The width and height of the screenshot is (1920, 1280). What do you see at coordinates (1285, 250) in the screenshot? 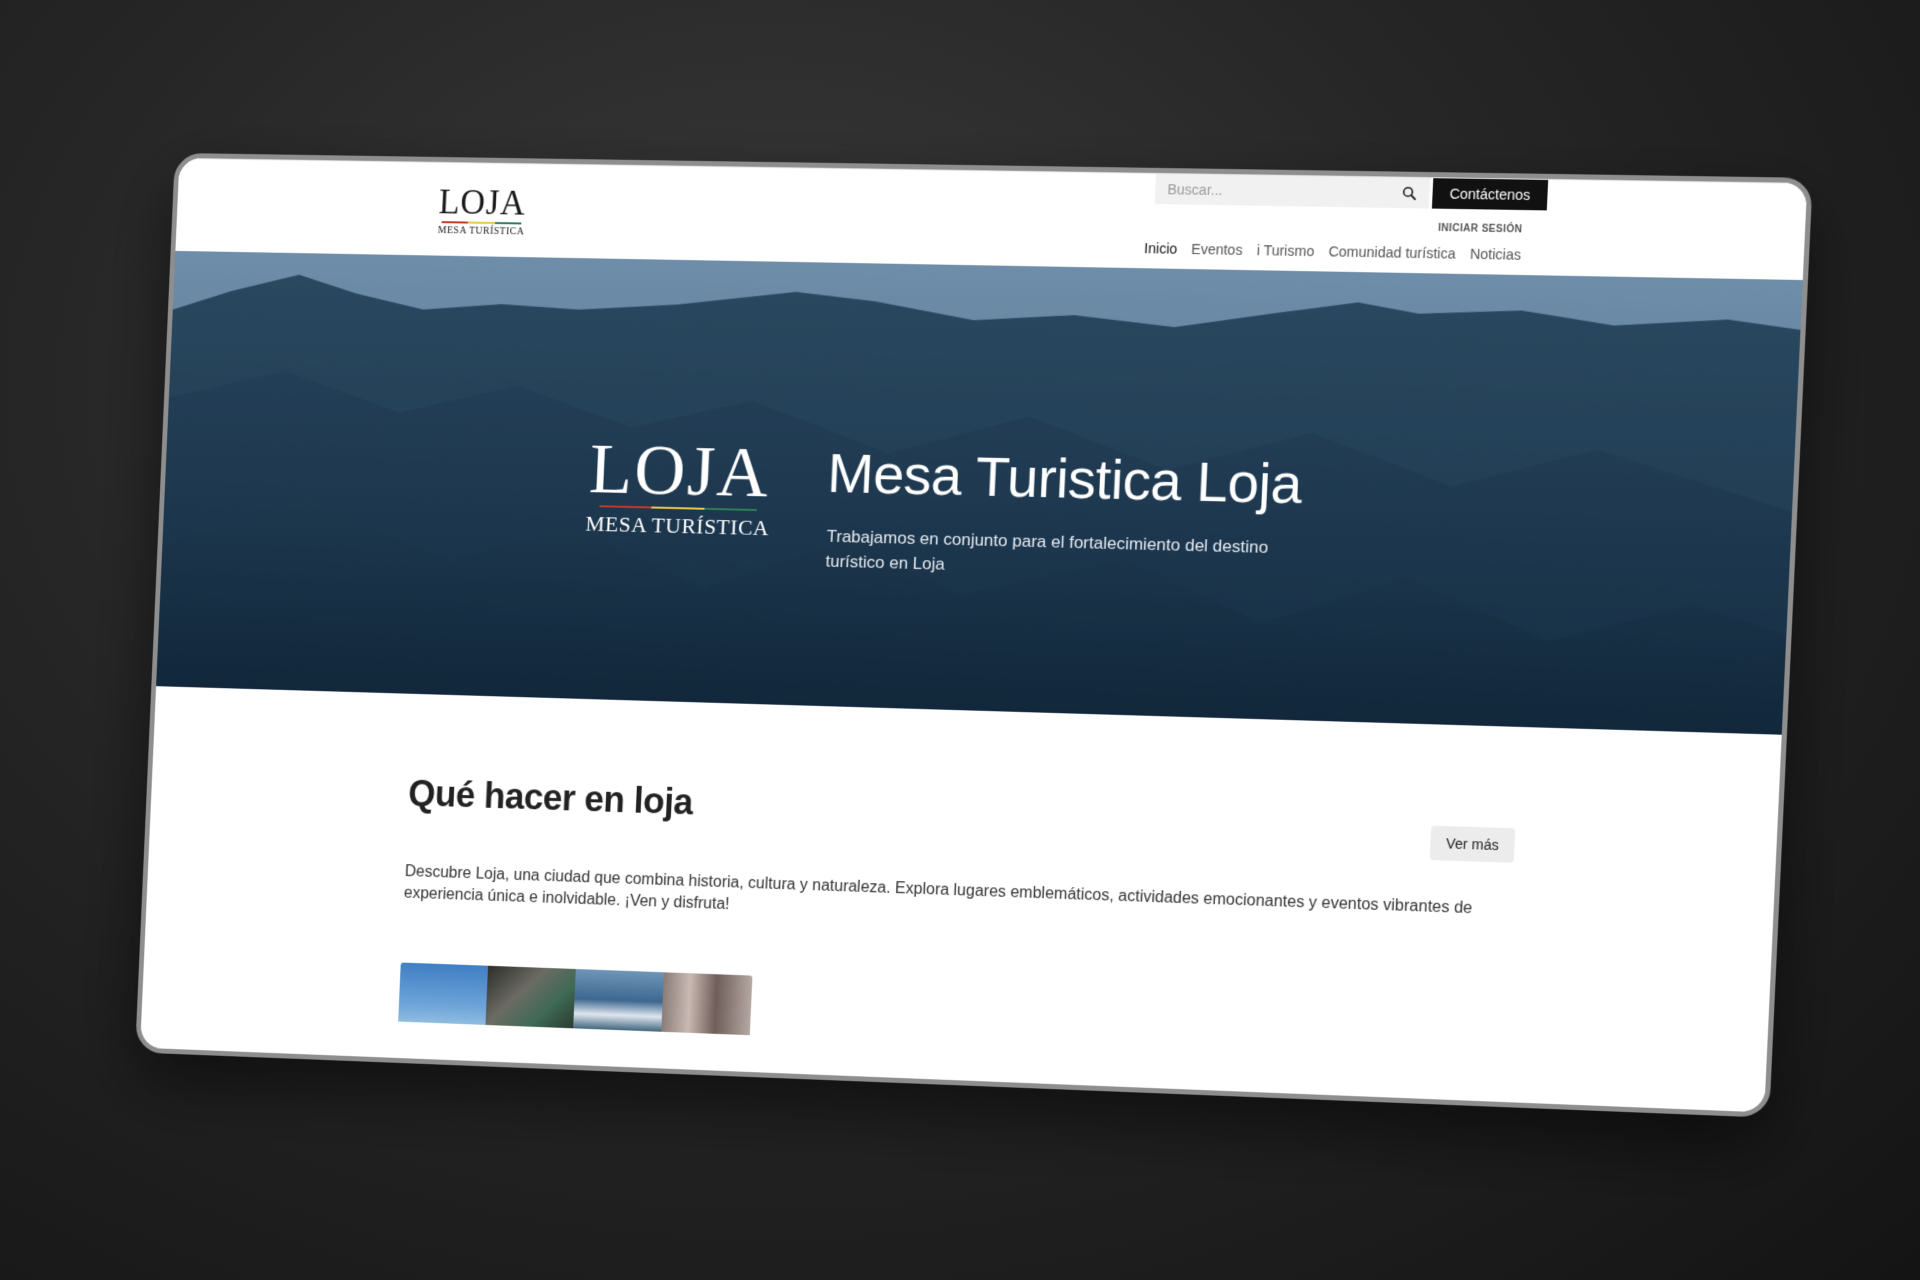
I see `nav-item-turismo: i Turismo` at bounding box center [1285, 250].